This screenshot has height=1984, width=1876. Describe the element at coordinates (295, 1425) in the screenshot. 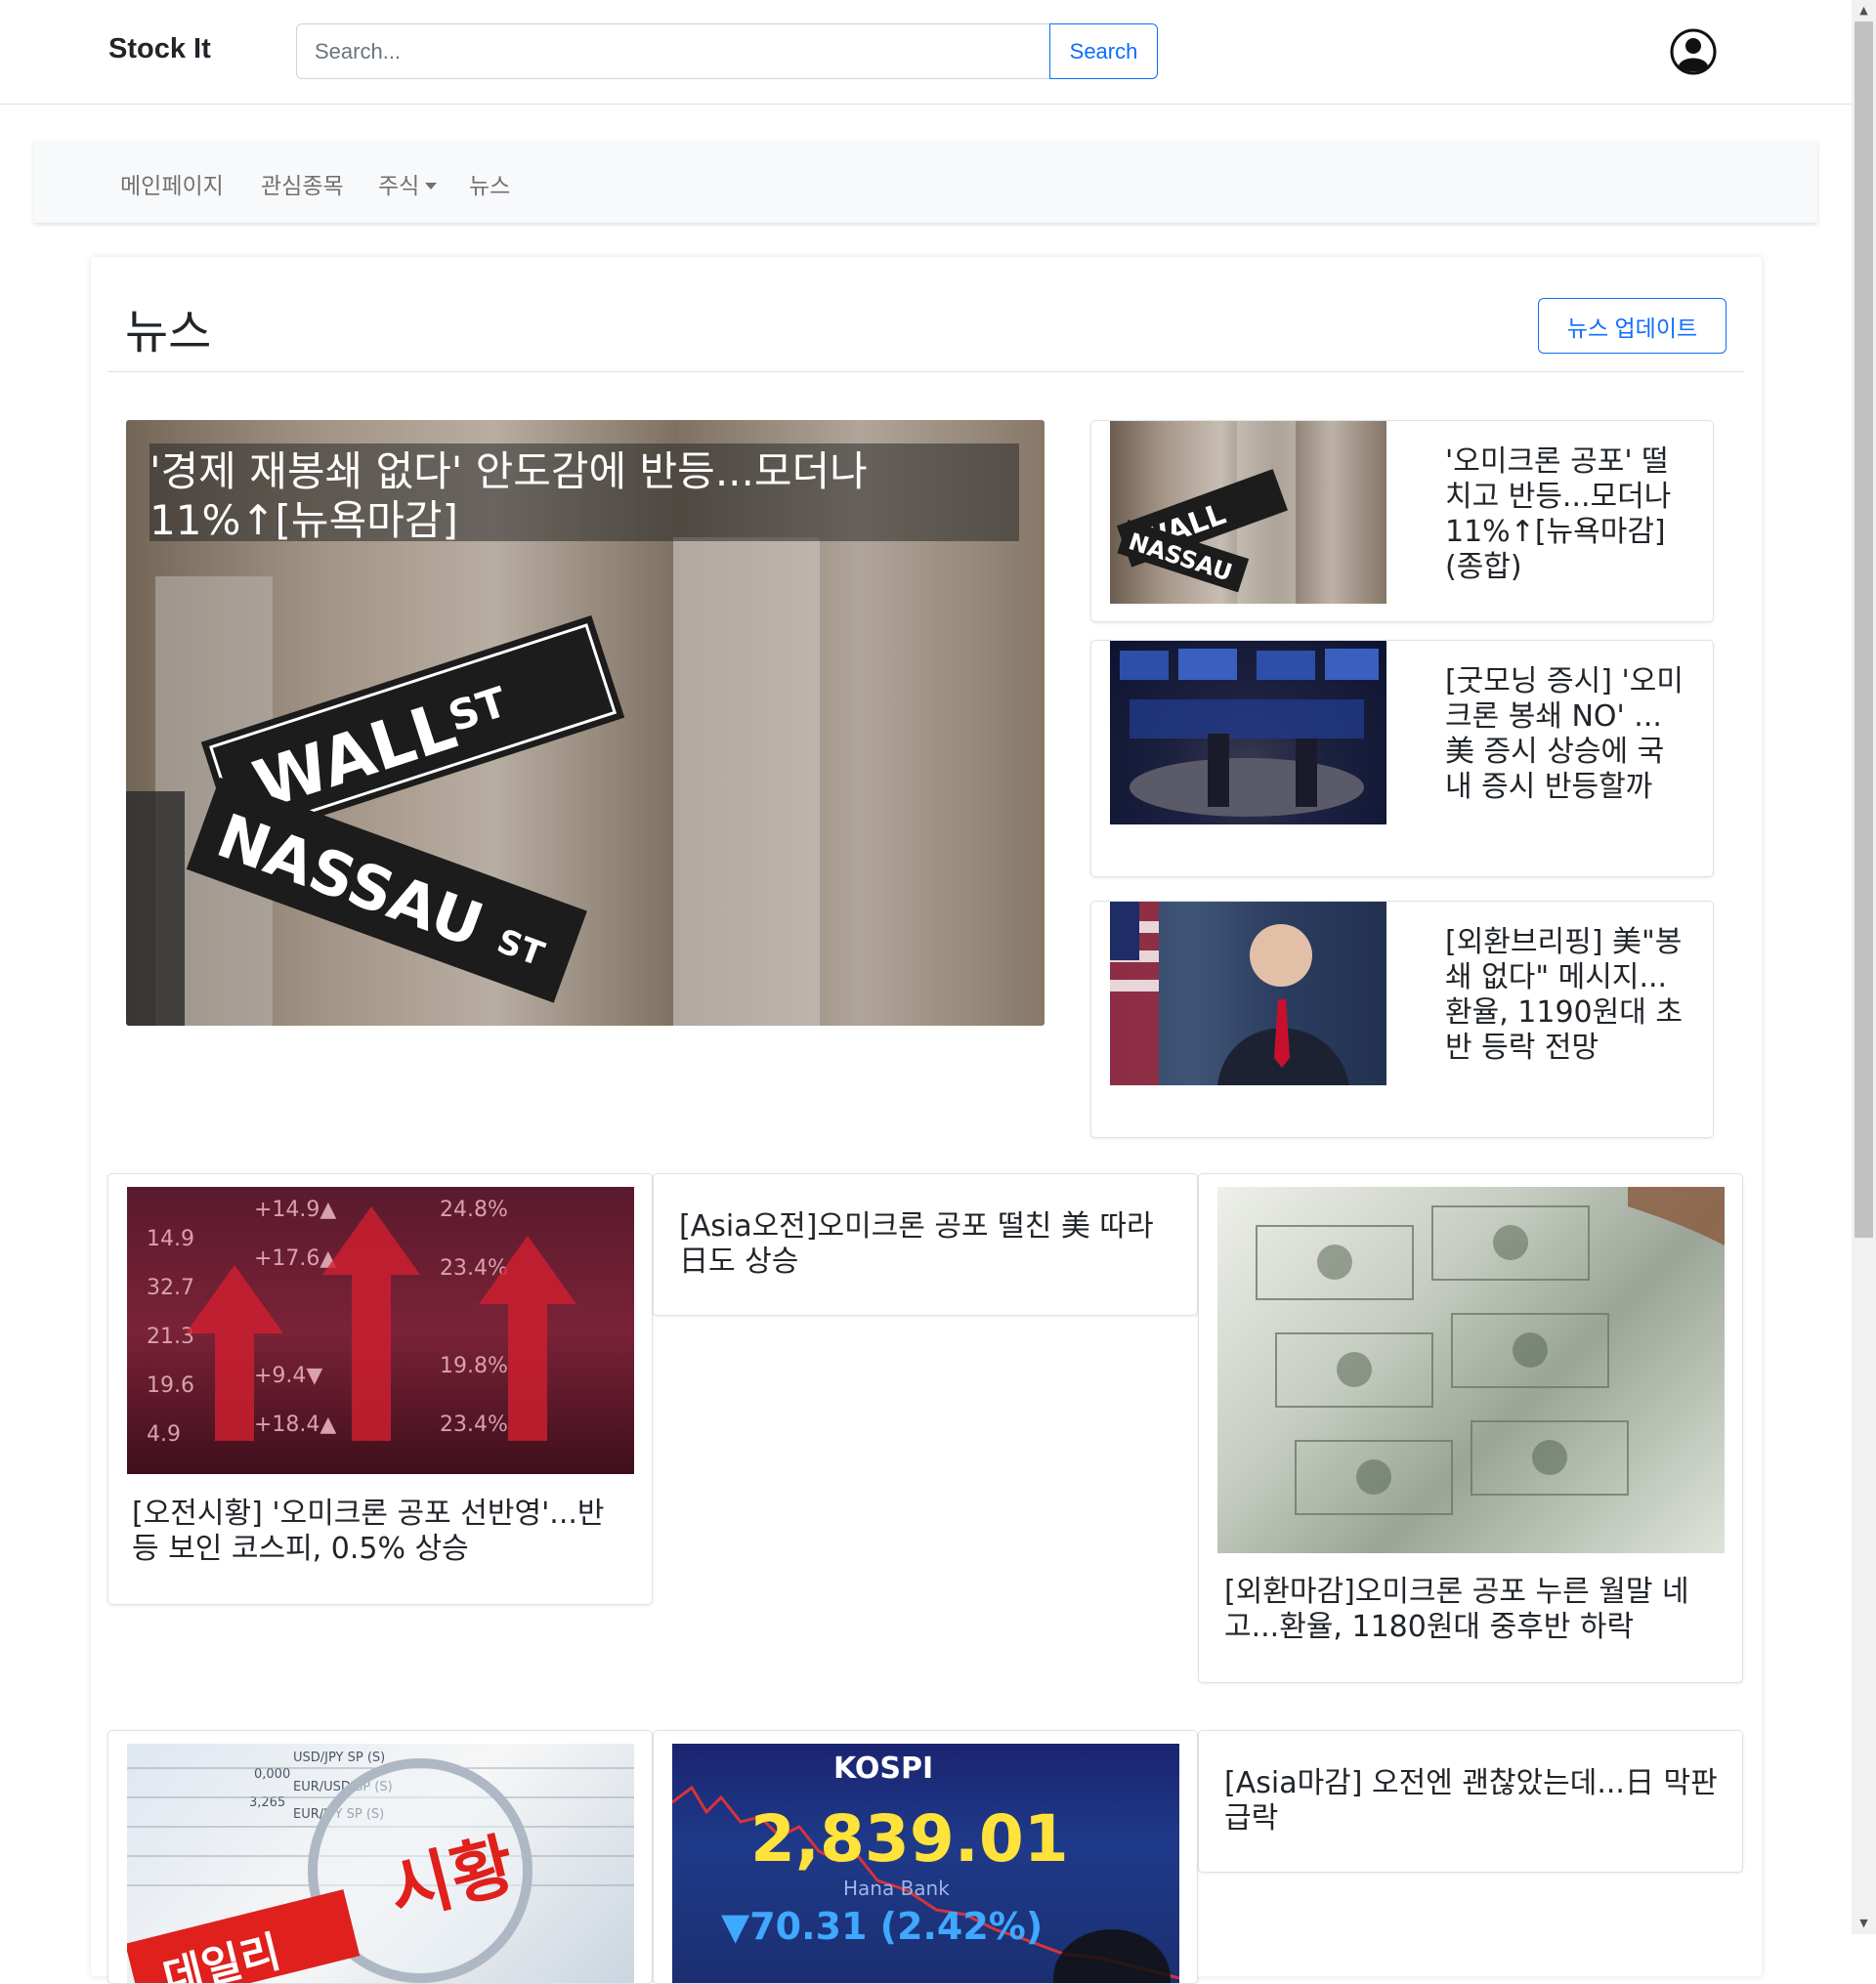

I see `svg-text: +18.4▲` at that location.